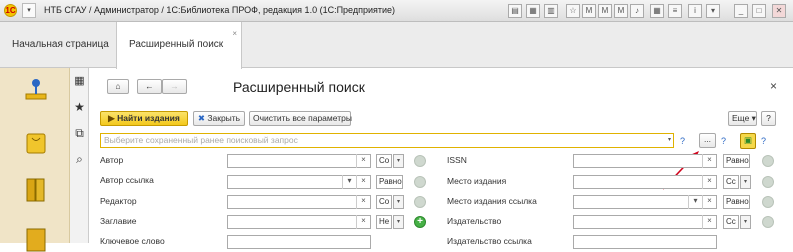  I want to click on author-input: ×, so click(299, 161).